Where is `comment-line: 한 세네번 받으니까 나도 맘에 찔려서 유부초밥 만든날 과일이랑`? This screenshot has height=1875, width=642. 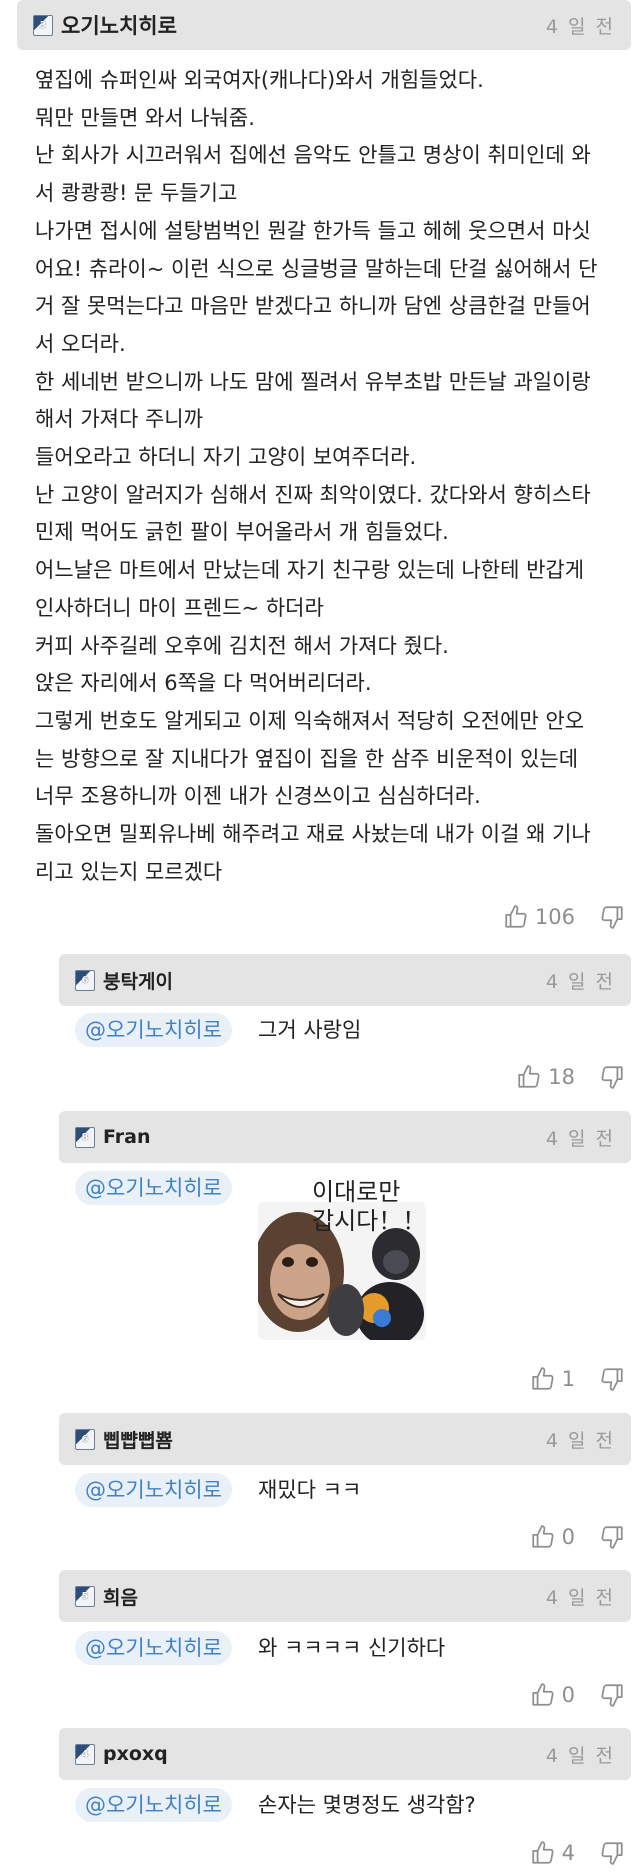
comment-line: 한 세네번 받으니까 나도 맘에 찔려서 유부초밥 만든날 과일이랑 is located at coordinates (313, 381).